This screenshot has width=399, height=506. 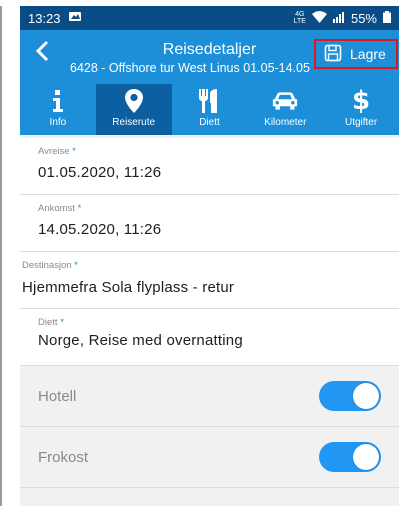 I want to click on wifi-icon, so click(x=319, y=18).